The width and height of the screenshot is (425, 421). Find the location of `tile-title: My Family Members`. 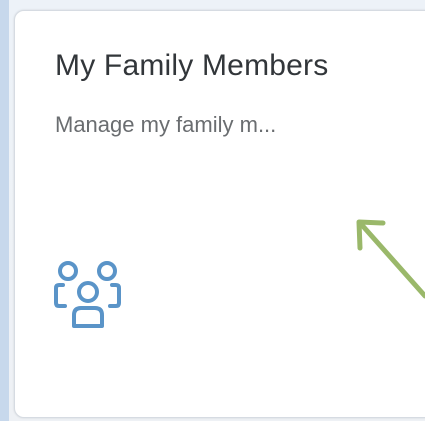

tile-title: My Family Members is located at coordinates (192, 65).